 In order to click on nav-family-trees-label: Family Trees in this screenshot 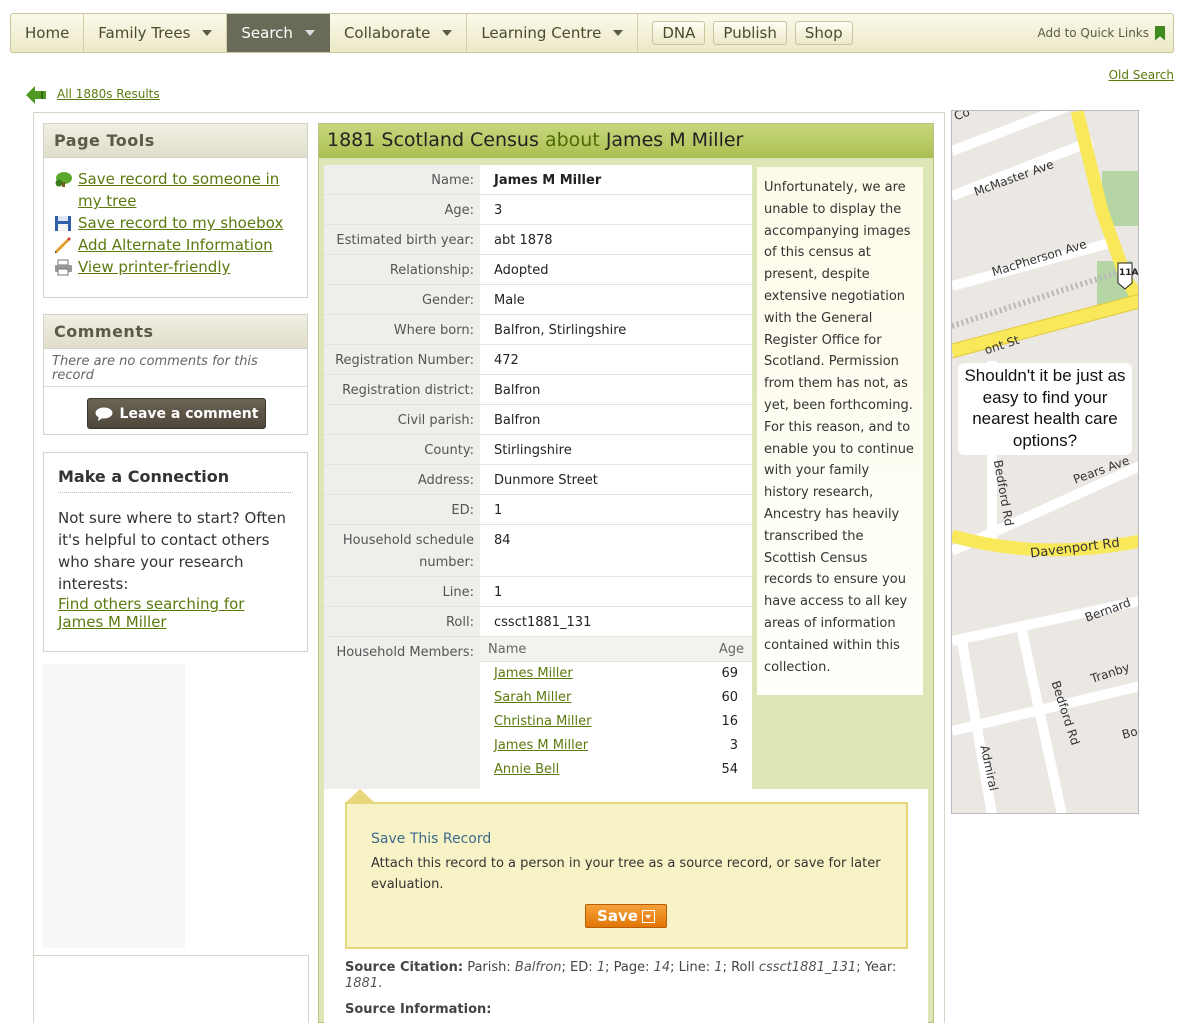, I will do `click(144, 33)`.